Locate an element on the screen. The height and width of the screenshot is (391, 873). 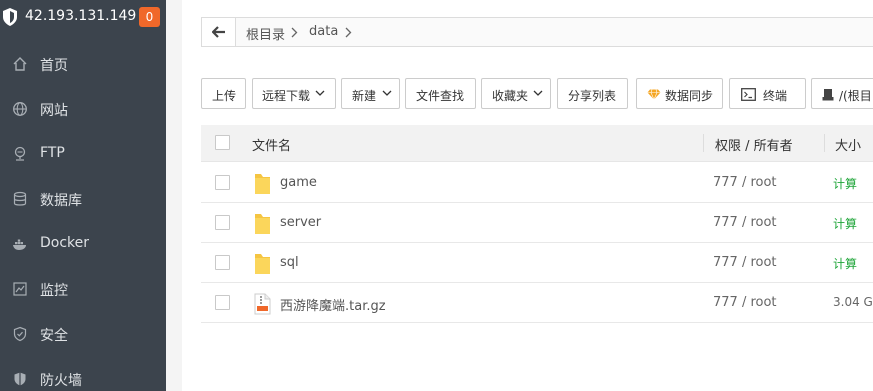
favorites-label: 收藏夹 is located at coordinates (510, 96).